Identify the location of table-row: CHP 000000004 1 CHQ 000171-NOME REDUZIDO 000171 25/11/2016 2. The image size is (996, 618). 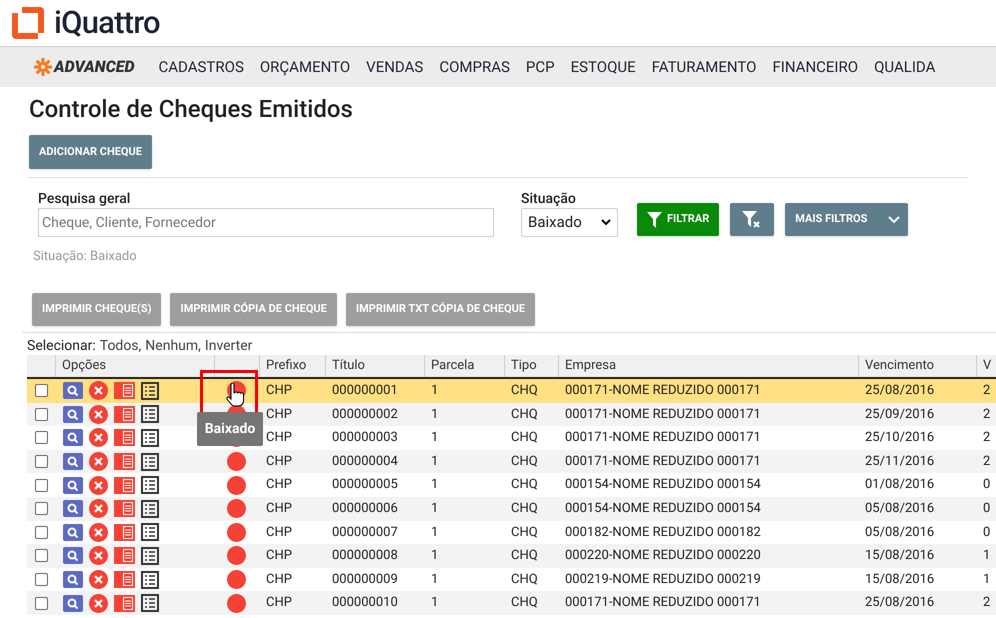
(511, 462).